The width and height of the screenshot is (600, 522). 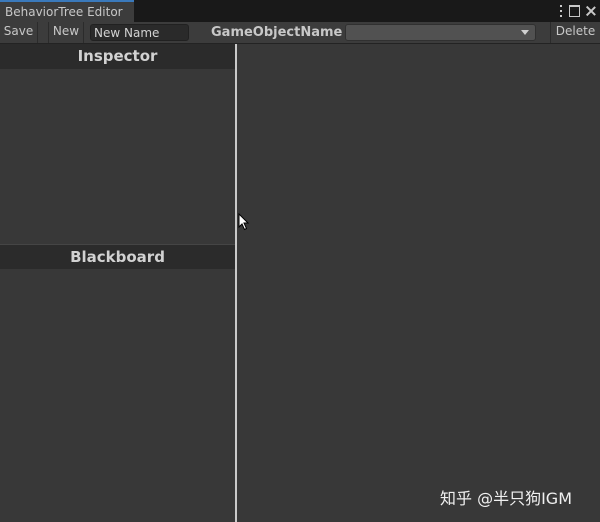 What do you see at coordinates (139, 32) in the screenshot?
I see `tree-name-input` at bounding box center [139, 32].